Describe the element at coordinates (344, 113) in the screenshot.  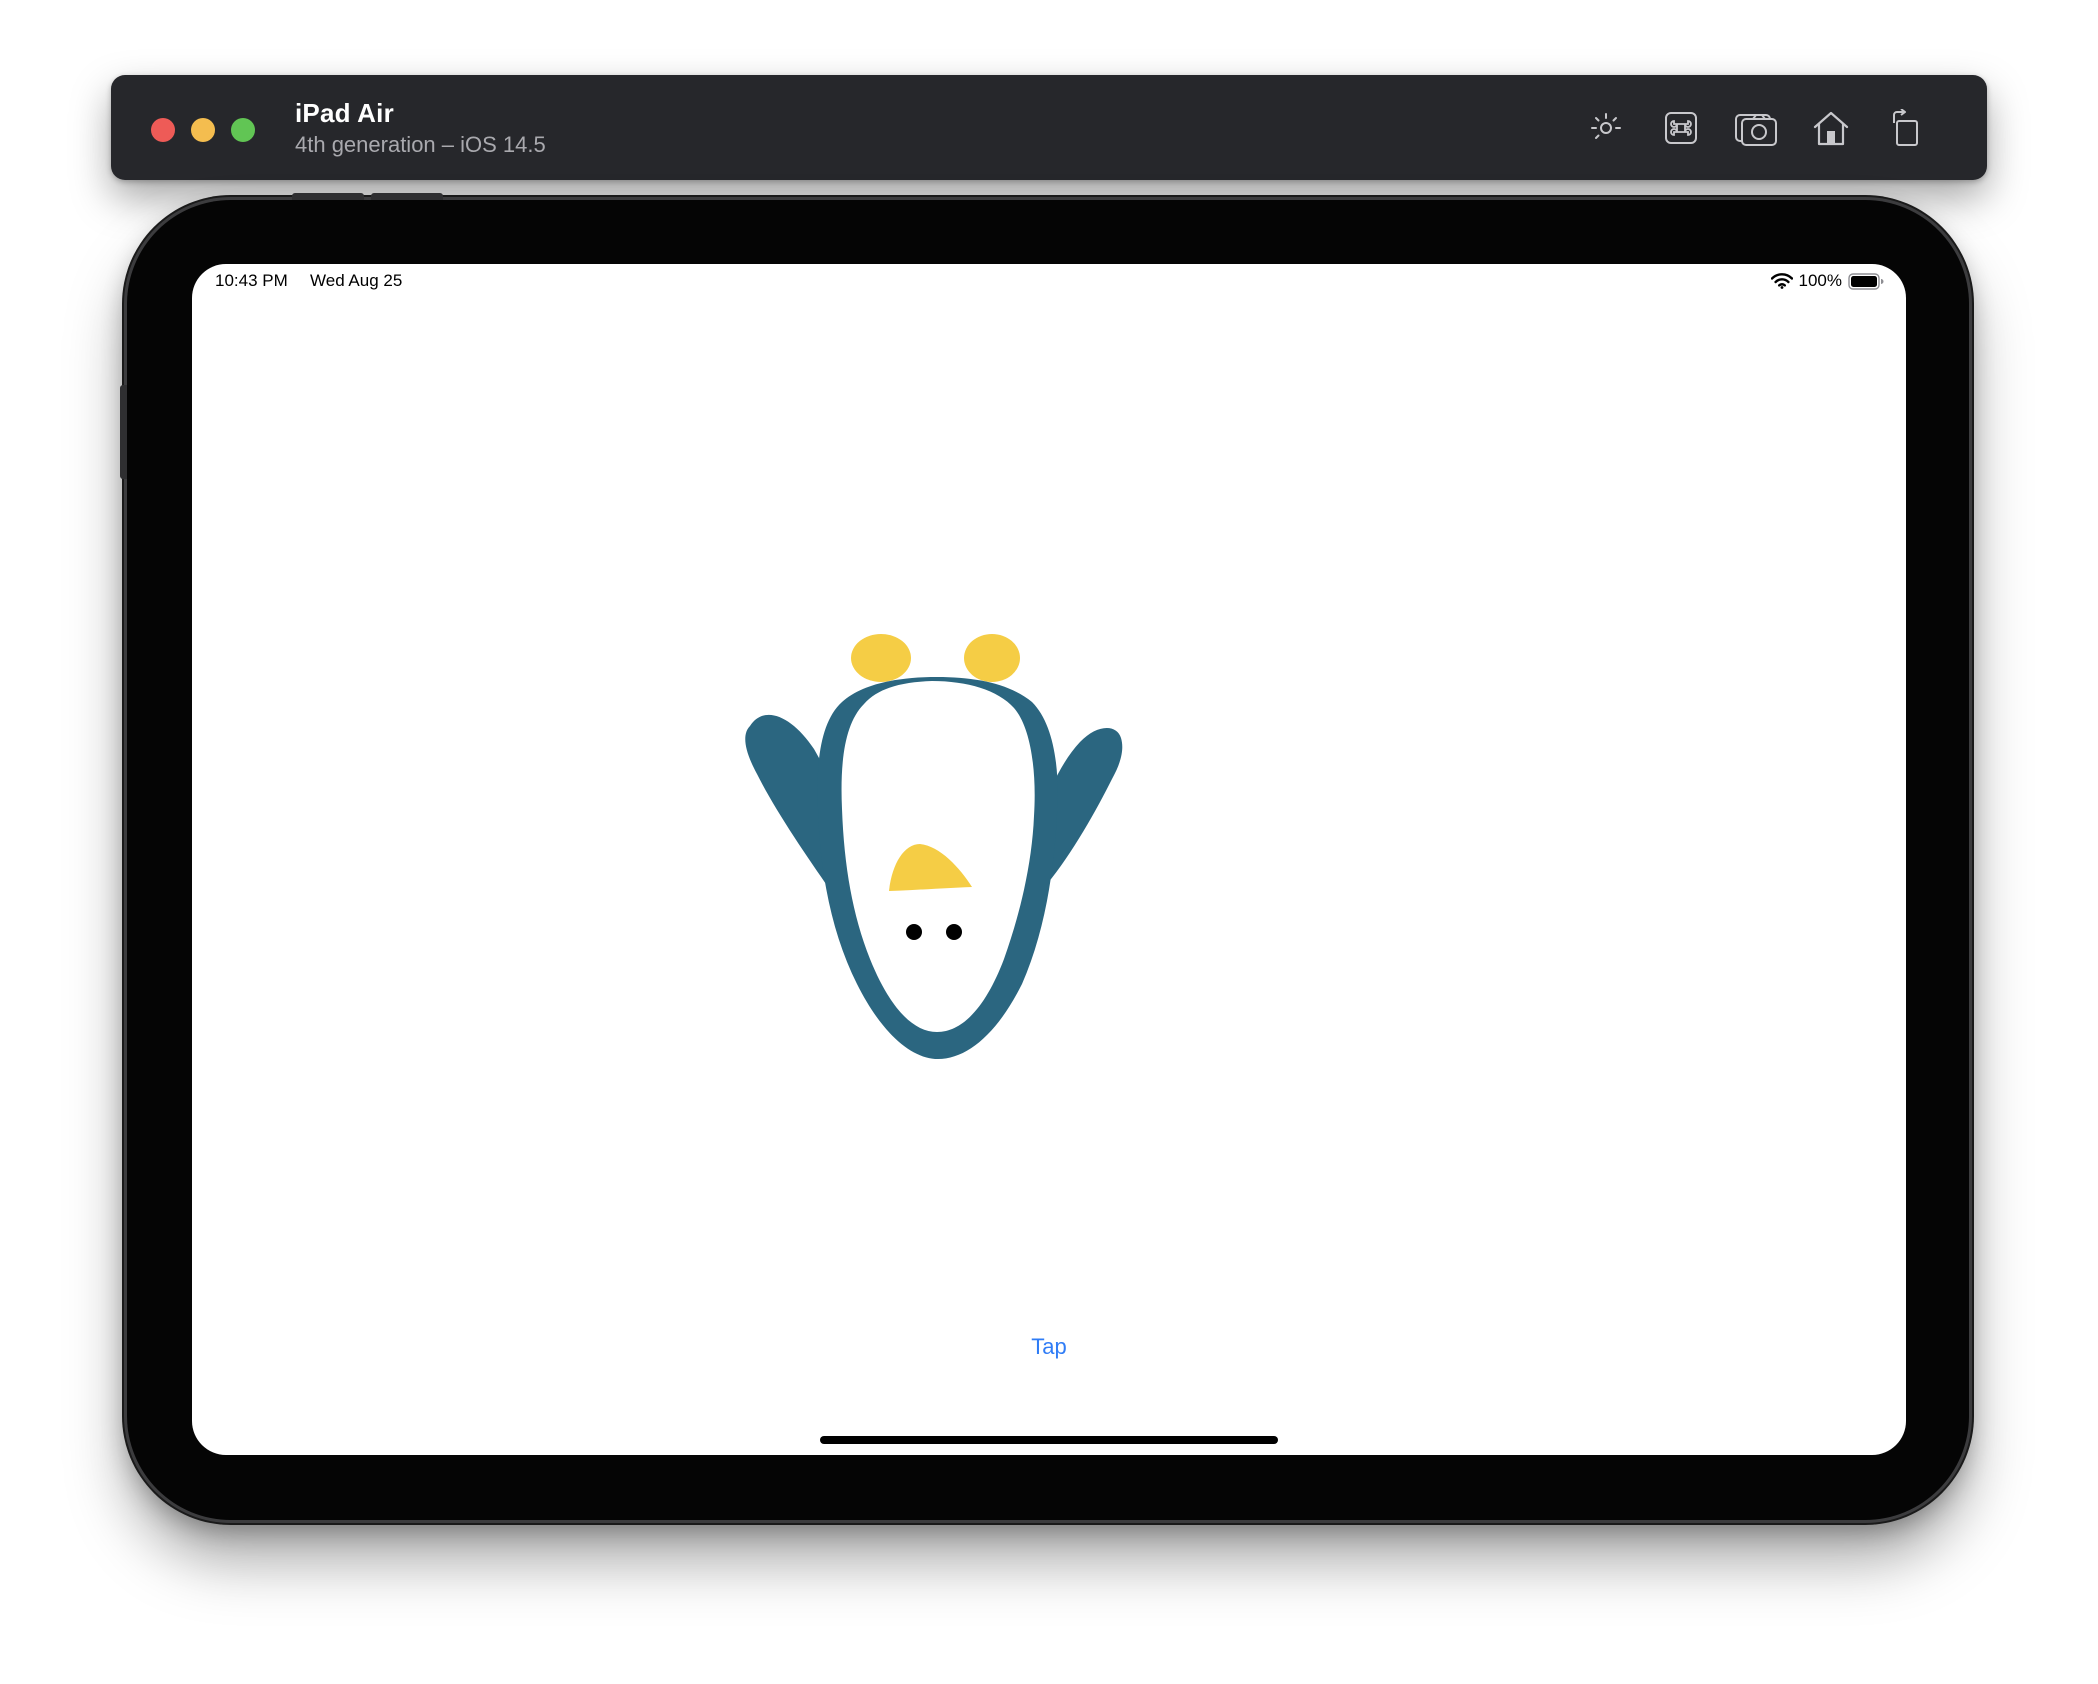
I see `device-name: iPad Air` at that location.